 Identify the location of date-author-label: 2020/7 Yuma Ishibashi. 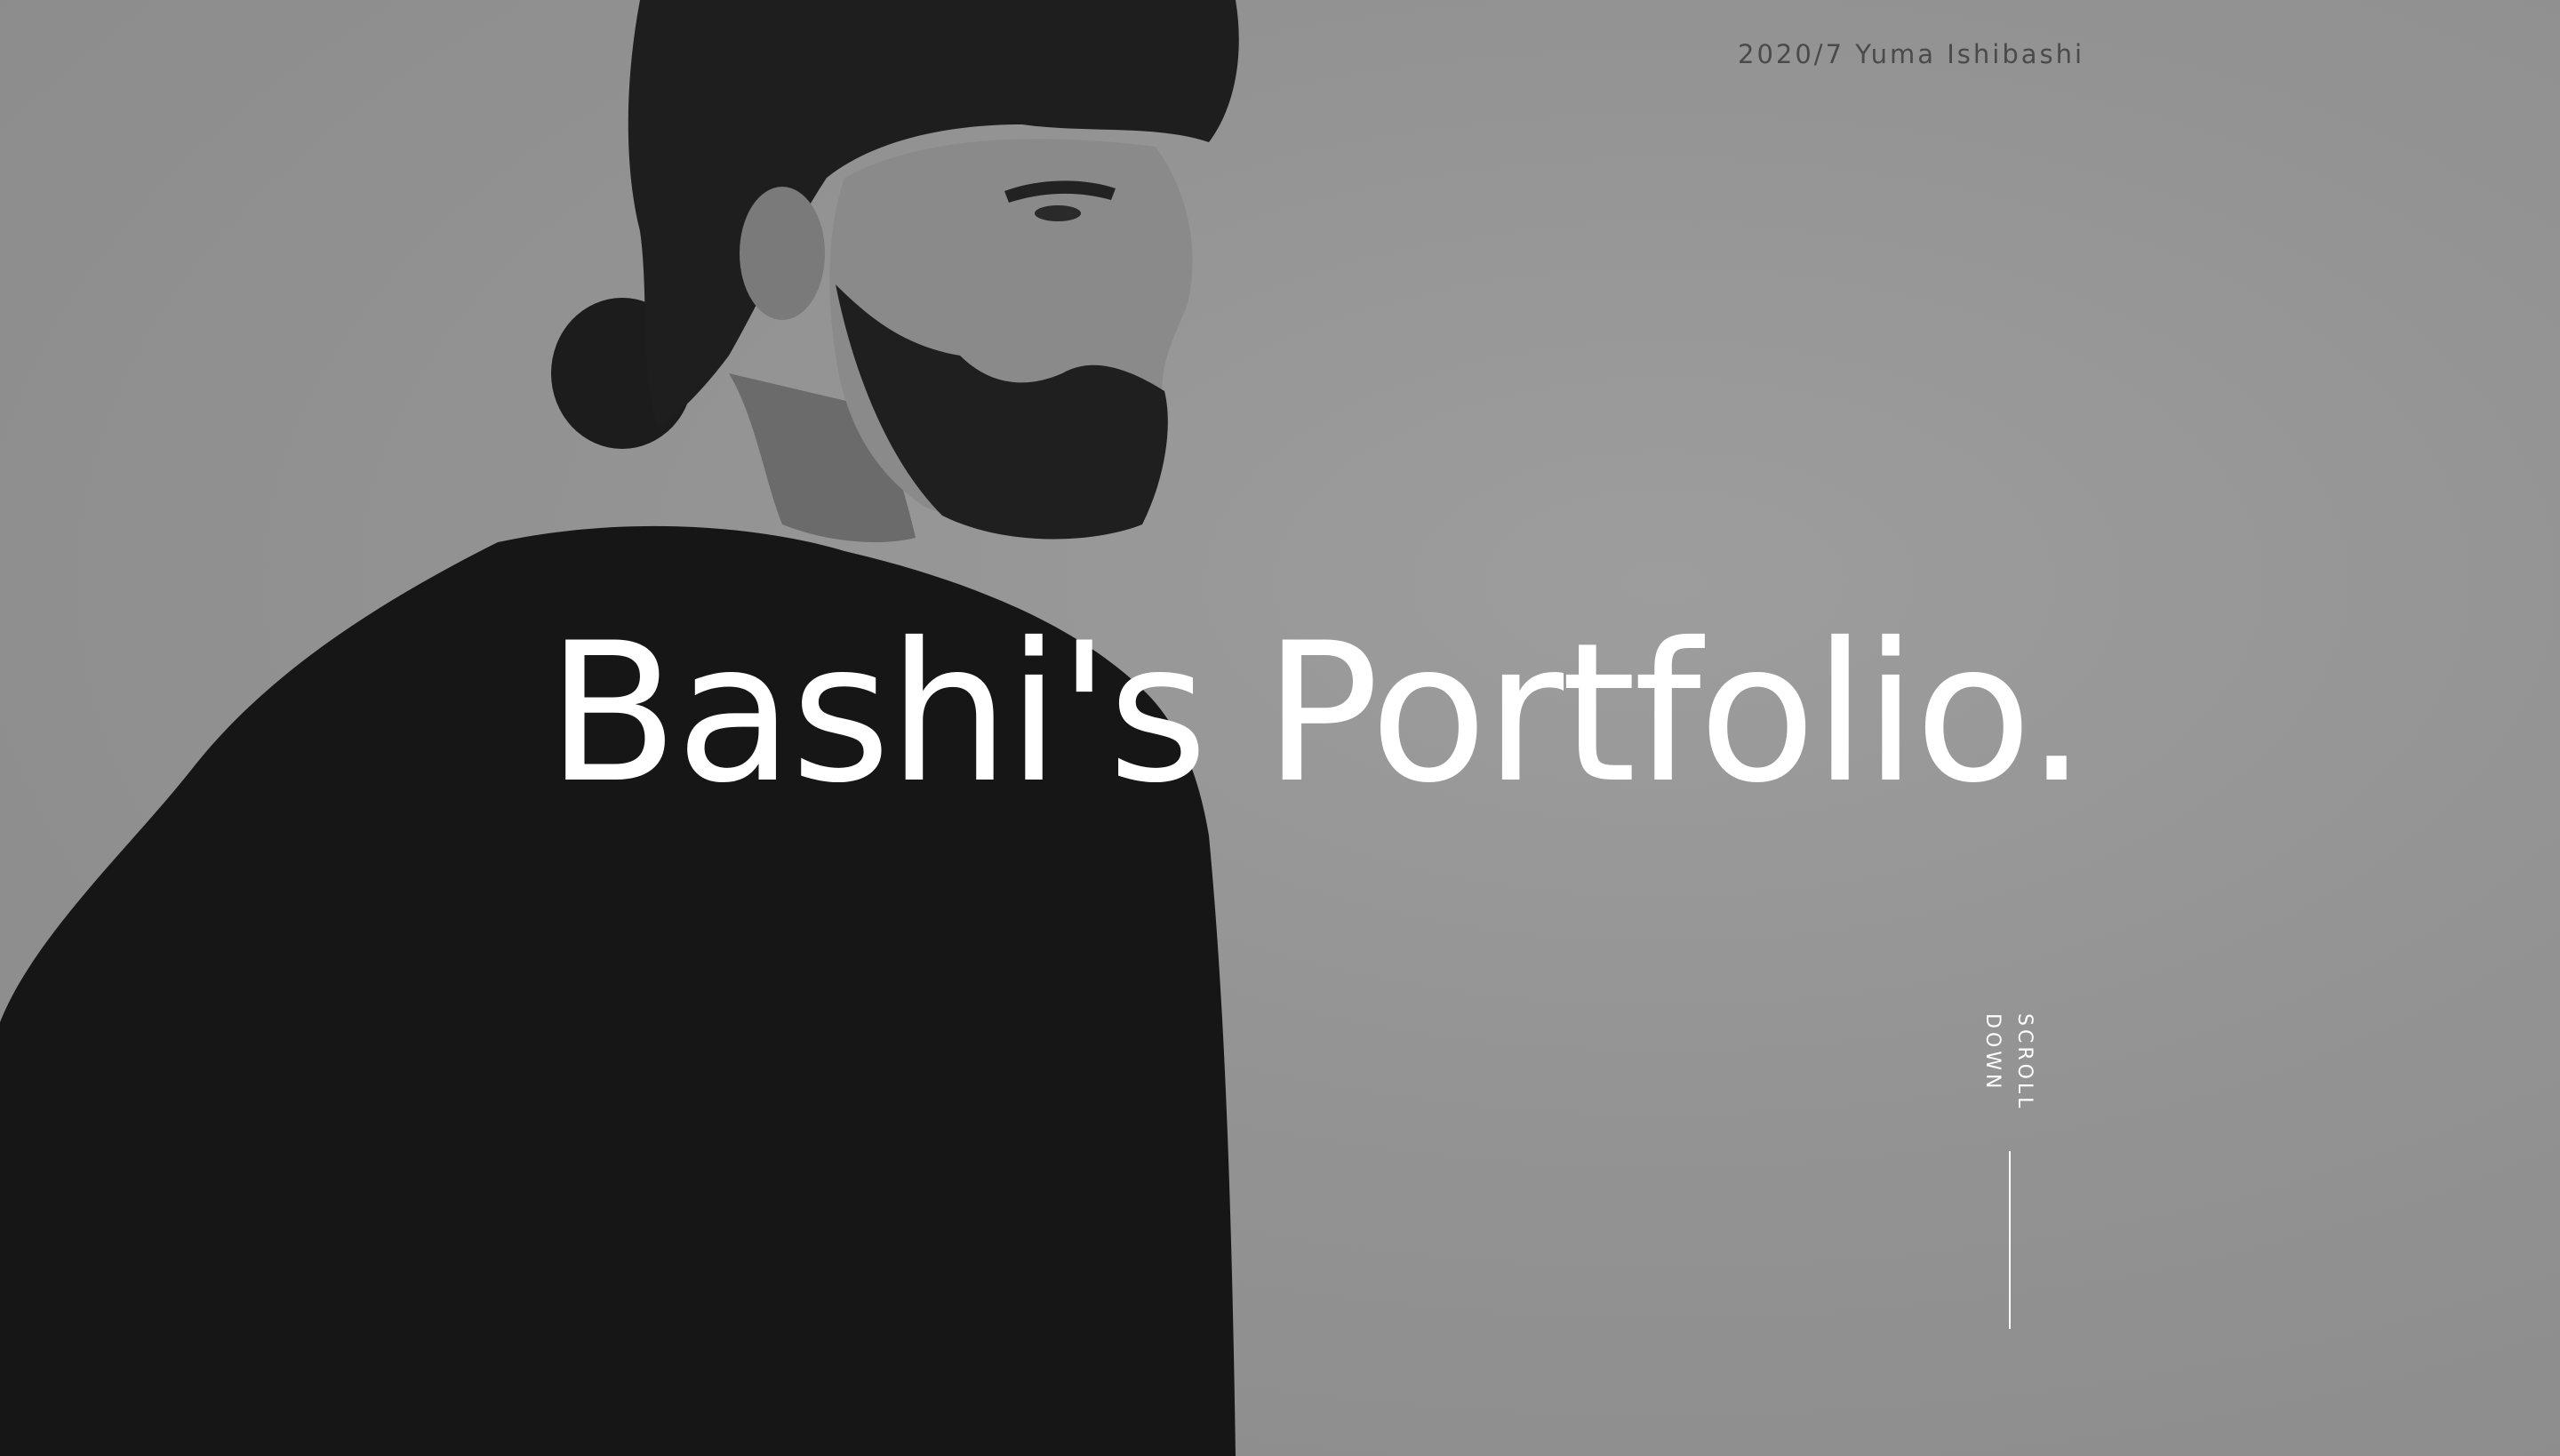
(1911, 54).